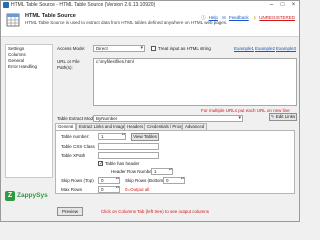  Describe the element at coordinates (213, 17) in the screenshot. I see `help-link: Help` at that location.